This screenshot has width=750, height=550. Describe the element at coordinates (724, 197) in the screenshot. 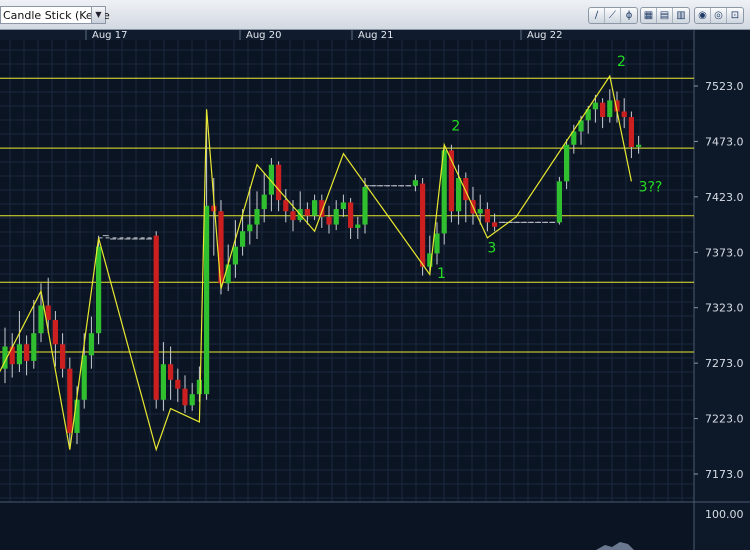

I see `price-tick-label: 7423.0` at that location.